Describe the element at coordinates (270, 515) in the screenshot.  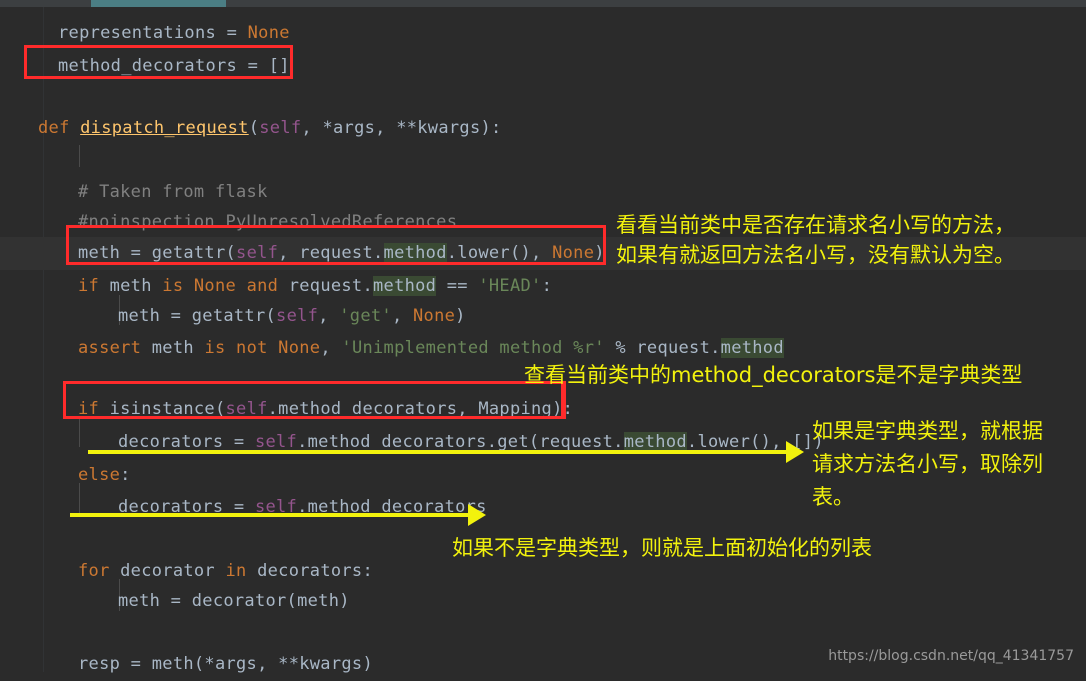
I see `annotation-arrow-shaft-else` at that location.